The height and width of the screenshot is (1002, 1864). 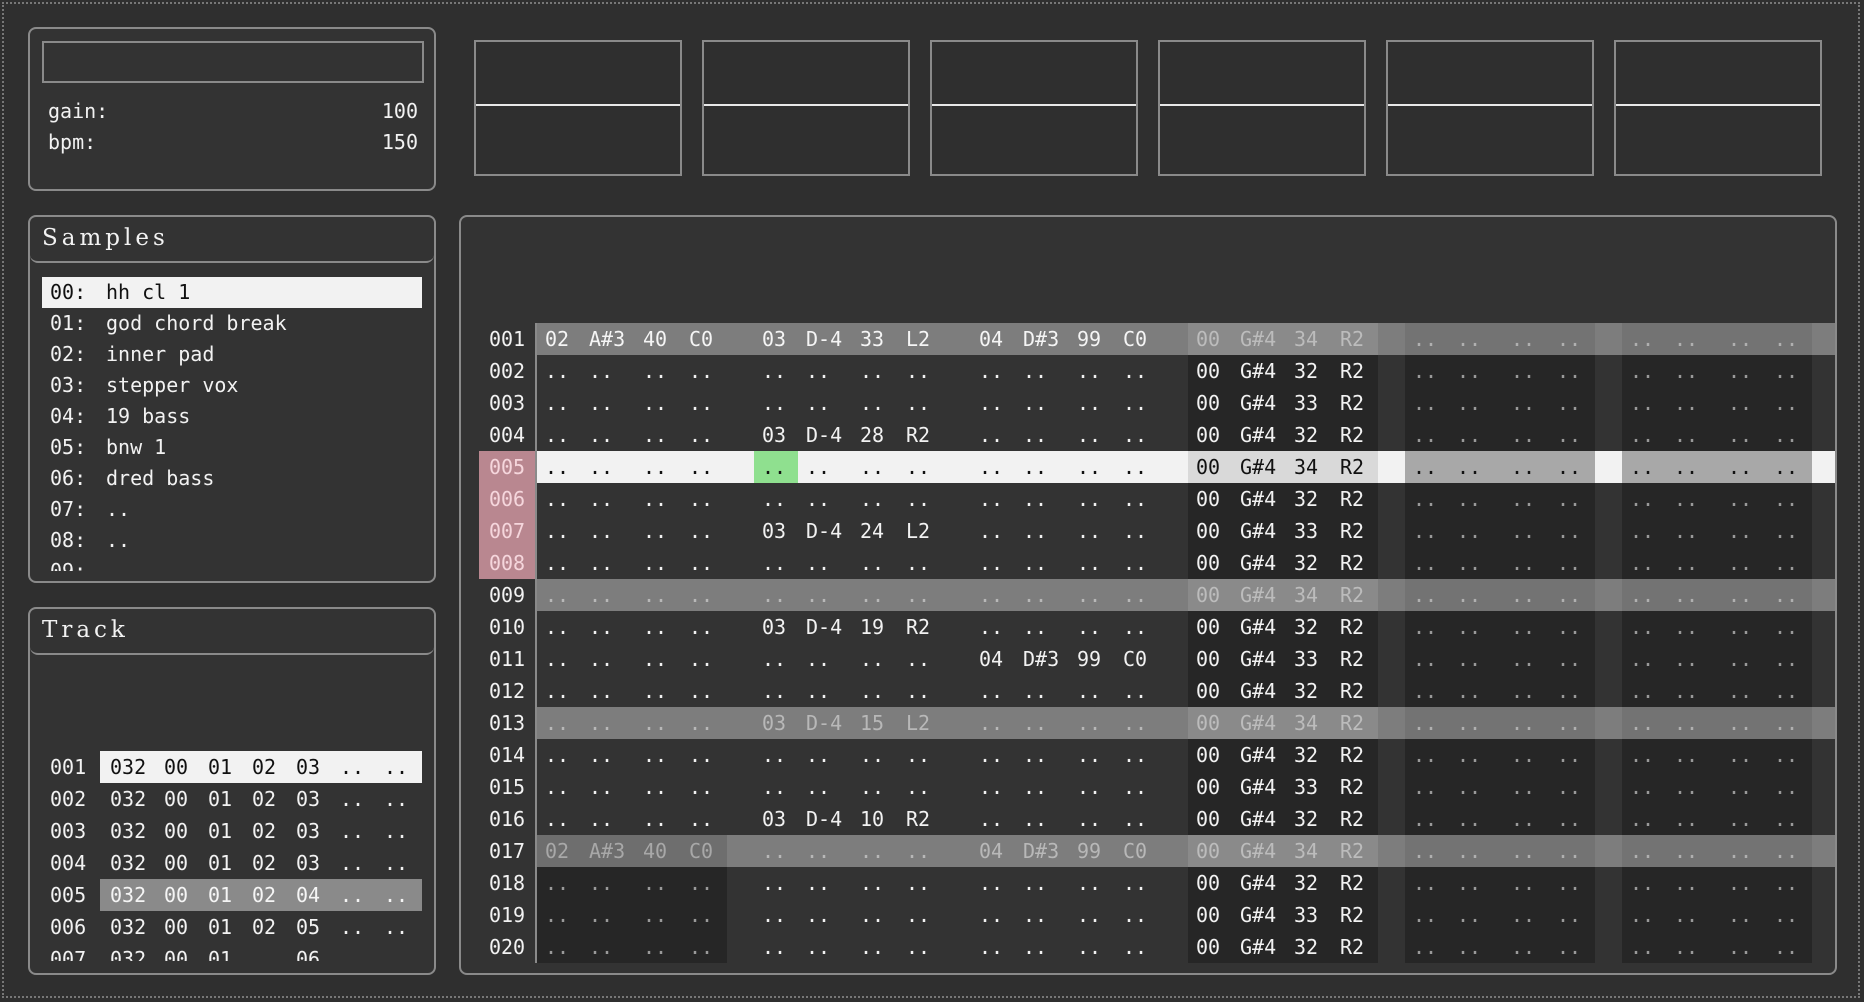 What do you see at coordinates (1066, 339) in the screenshot?
I see `channel-3-cell: 04 D#3 99 C0` at bounding box center [1066, 339].